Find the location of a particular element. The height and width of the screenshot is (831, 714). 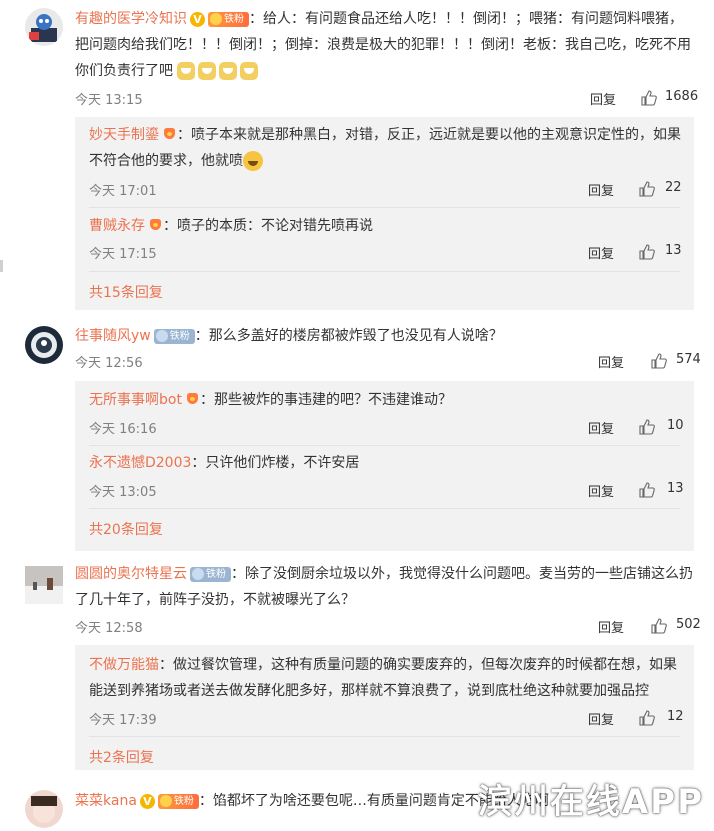

watermark: 滨州在线APP is located at coordinates (590, 802).